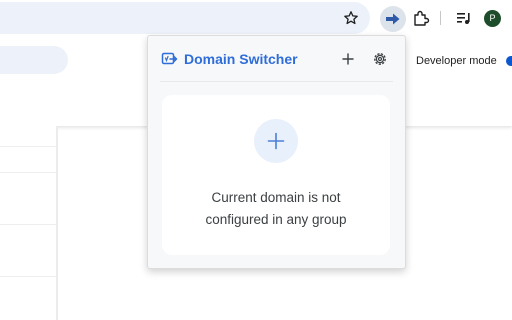 The height and width of the screenshot is (320, 512). I want to click on browser-toolbar: P, so click(256, 18).